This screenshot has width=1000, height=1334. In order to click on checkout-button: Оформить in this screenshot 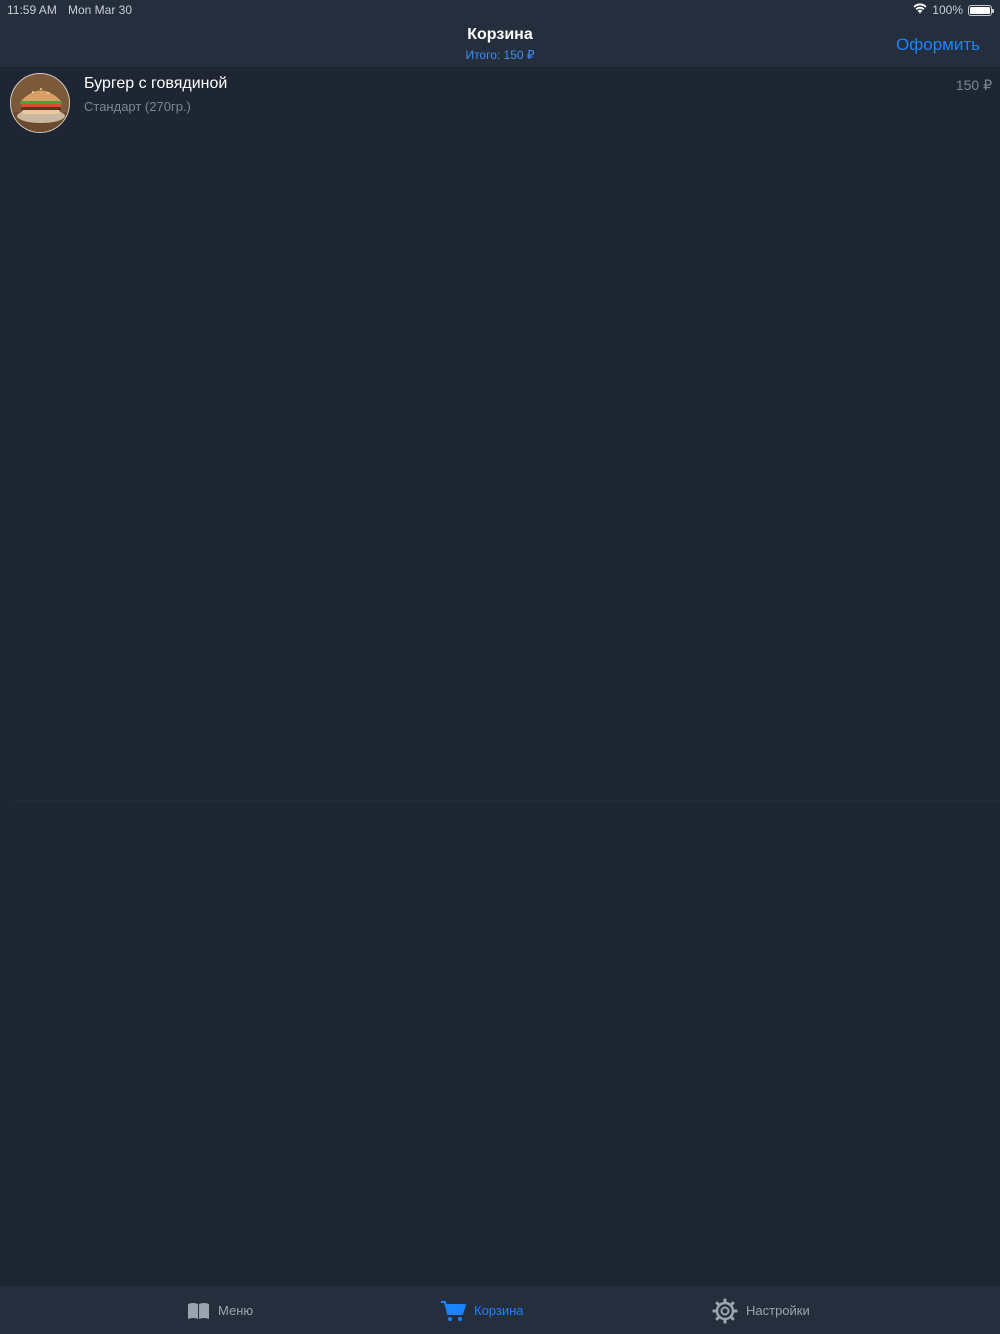, I will do `click(938, 45)`.